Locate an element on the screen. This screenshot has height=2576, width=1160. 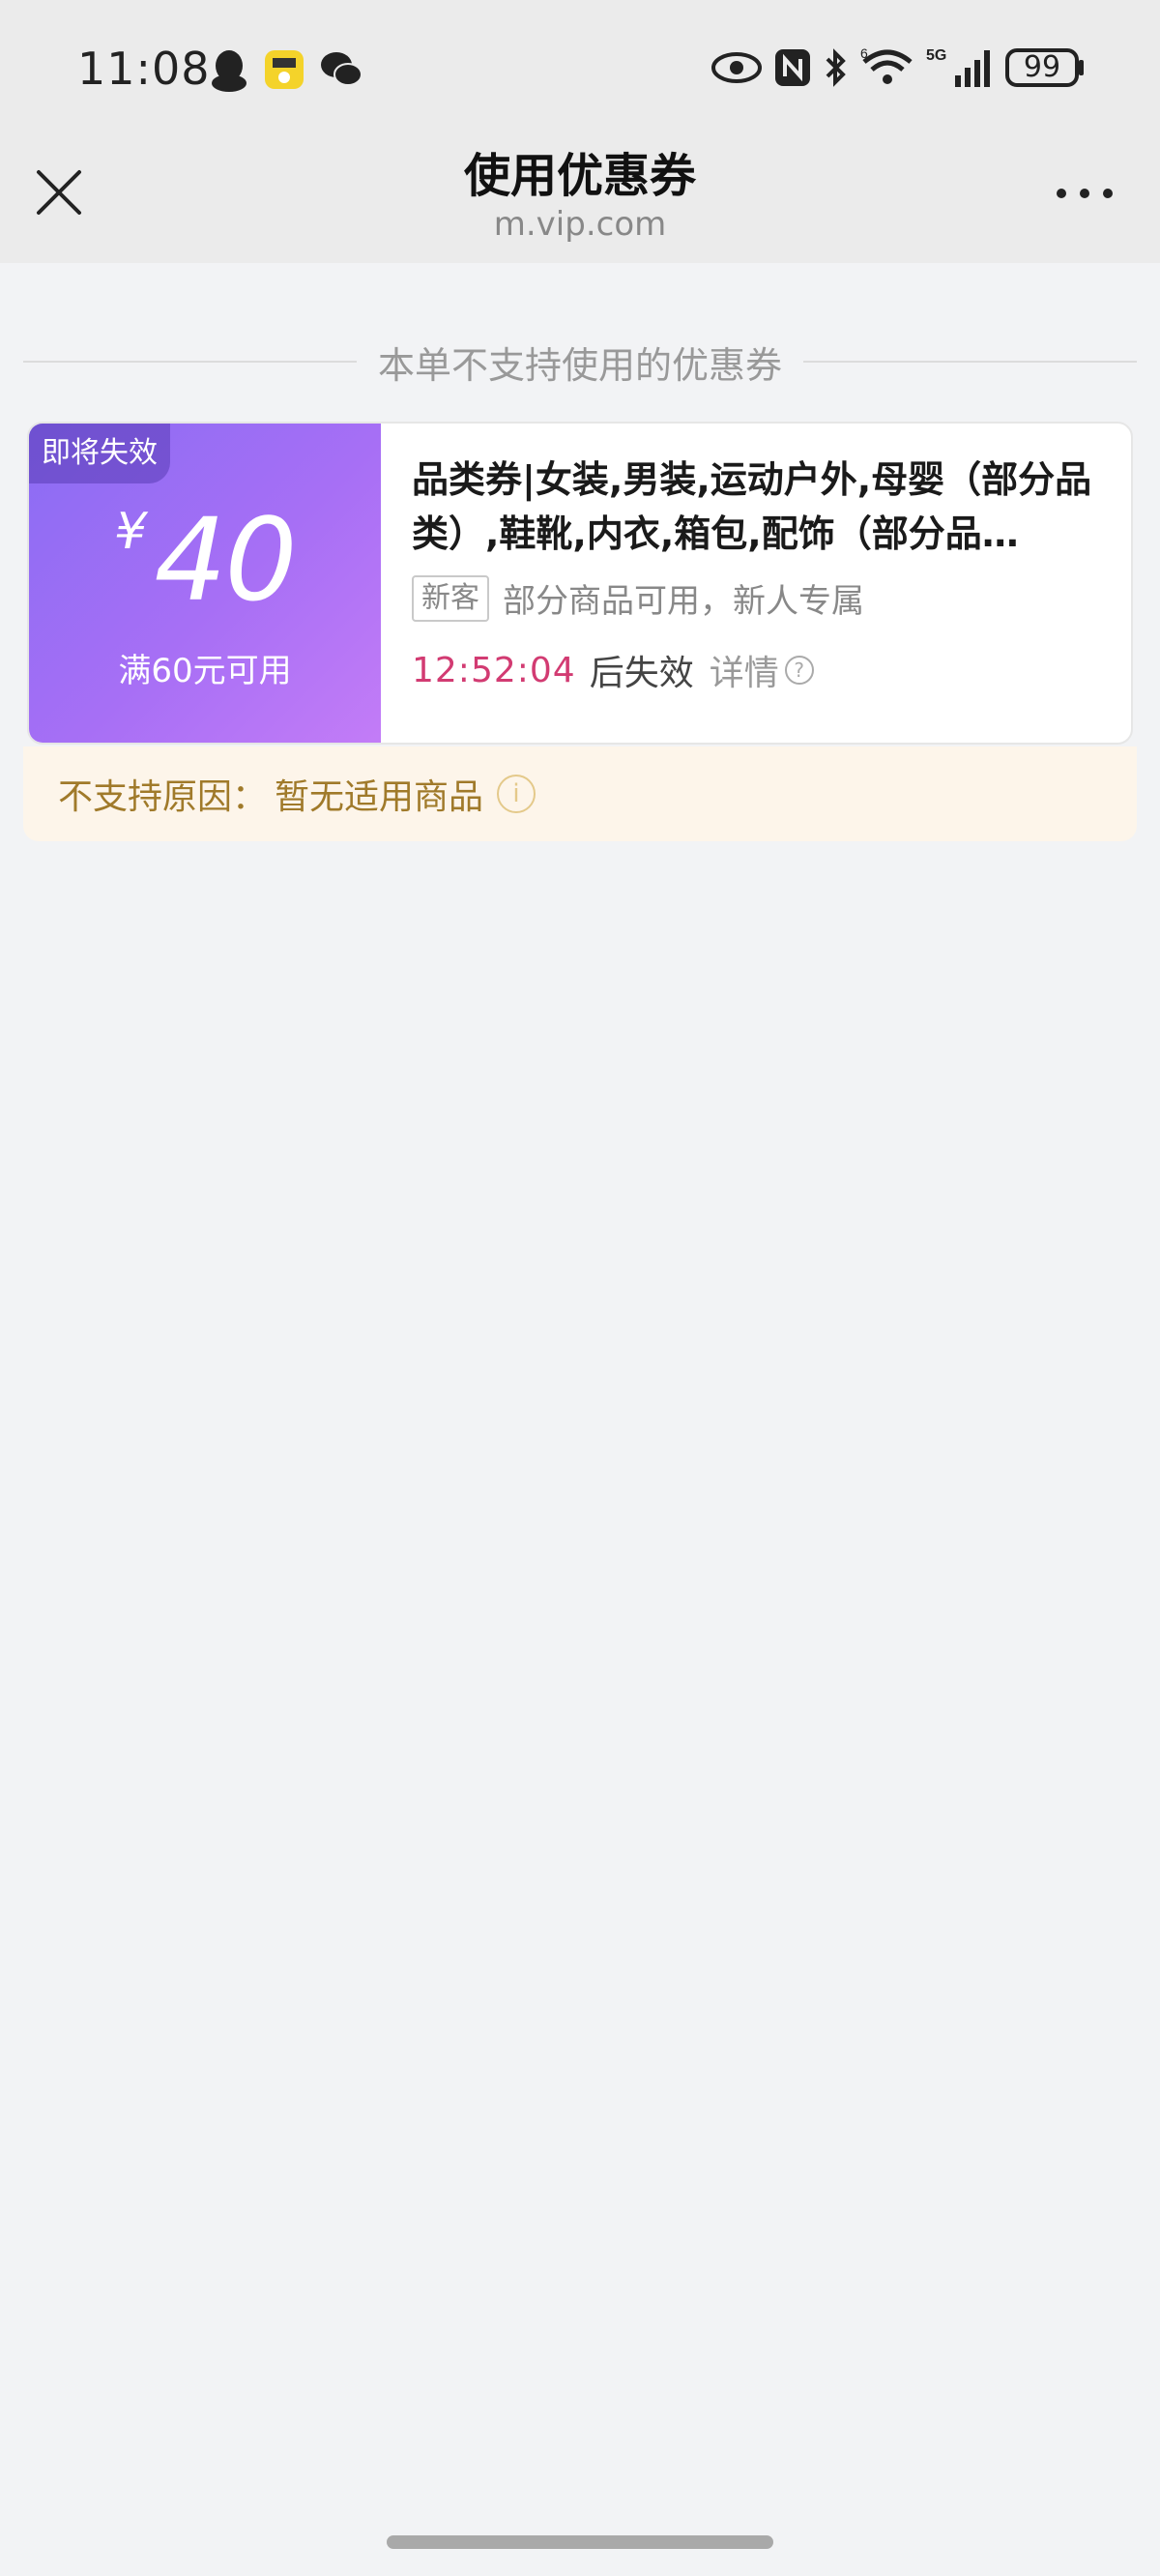
page-title: 使用优惠券 is located at coordinates (579, 176).